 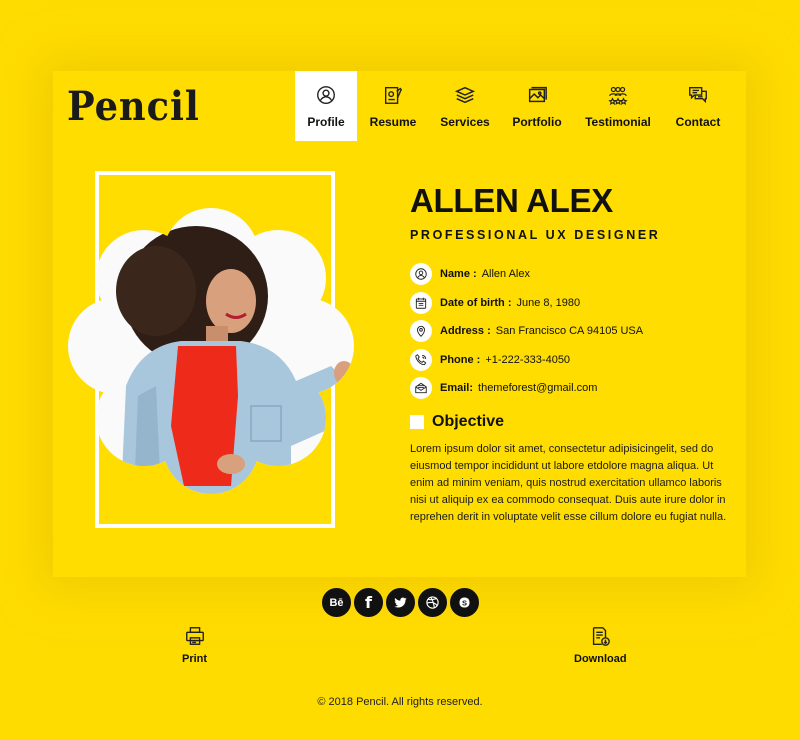 I want to click on people-icon, so click(x=618, y=95).